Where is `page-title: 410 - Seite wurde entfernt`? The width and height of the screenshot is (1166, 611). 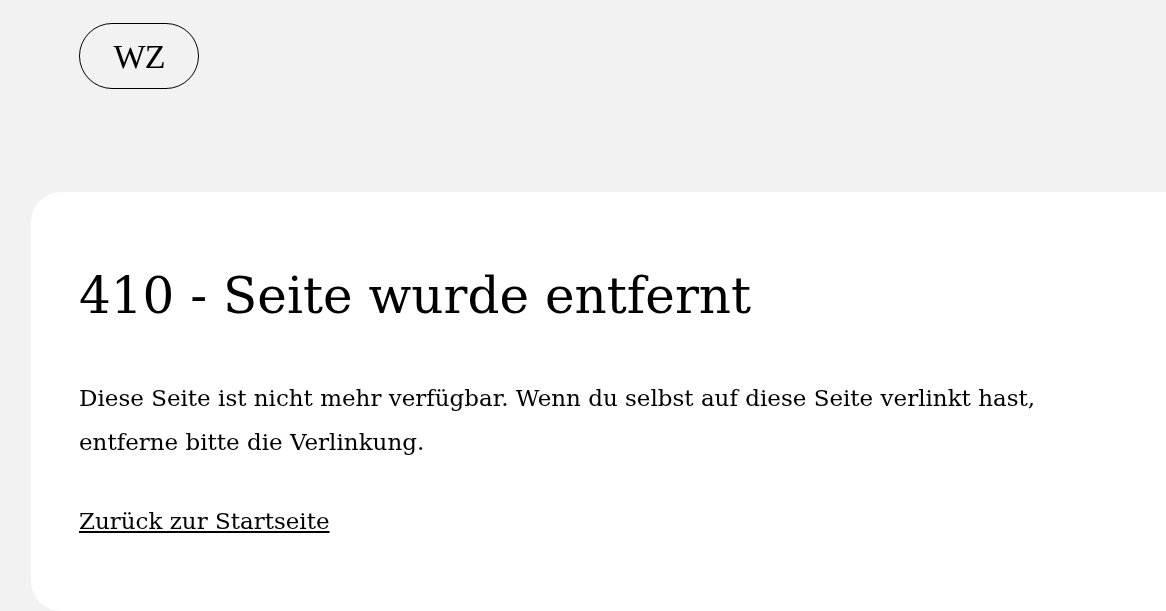 page-title: 410 - Seite wurde entfernt is located at coordinates (416, 296).